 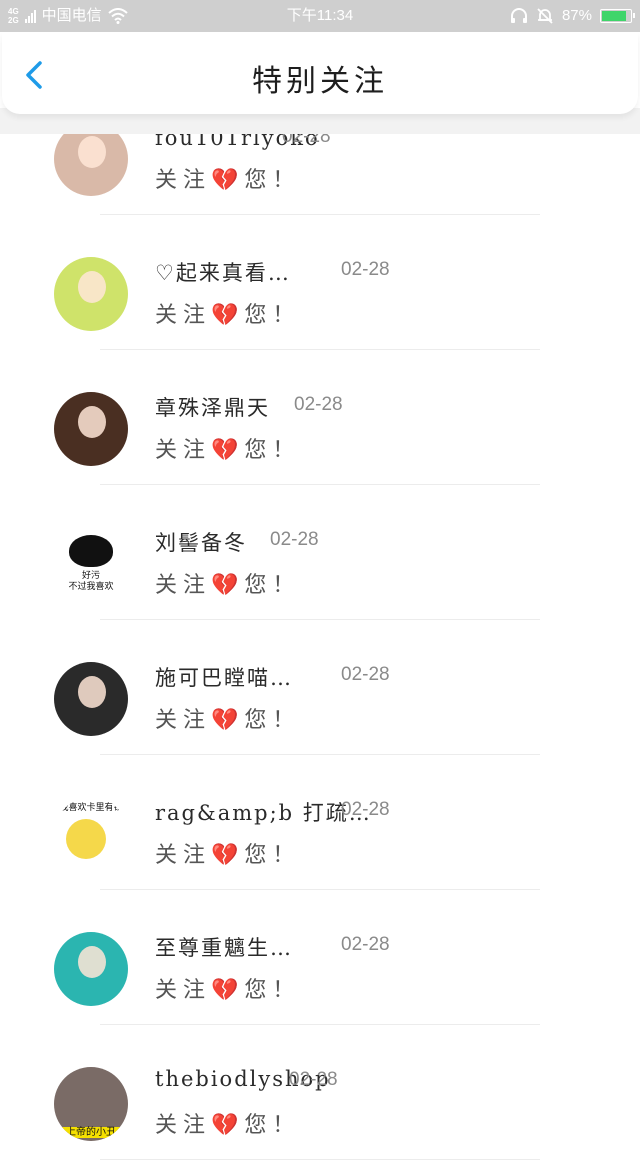 I want to click on avatar: 上帝的小丑, so click(x=91, y=1104).